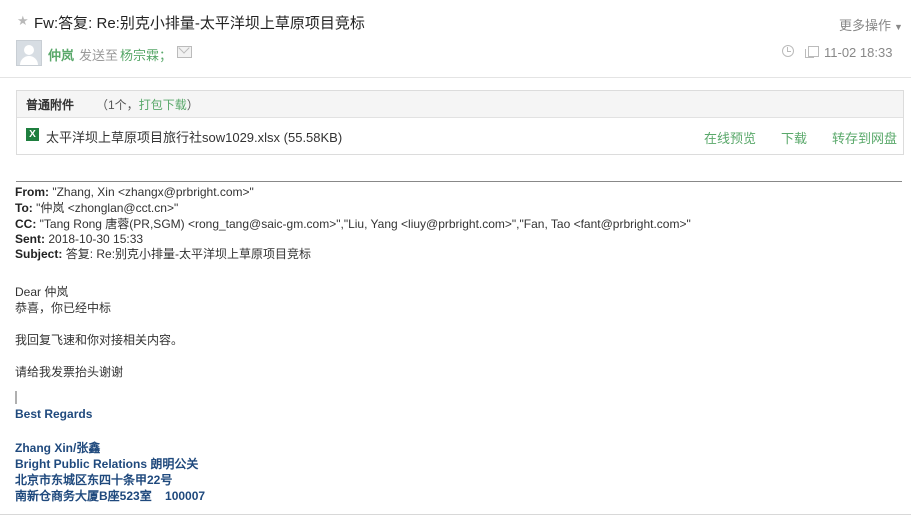 The height and width of the screenshot is (517, 911). Describe the element at coordinates (184, 52) in the screenshot. I see `envelope-icon` at that location.